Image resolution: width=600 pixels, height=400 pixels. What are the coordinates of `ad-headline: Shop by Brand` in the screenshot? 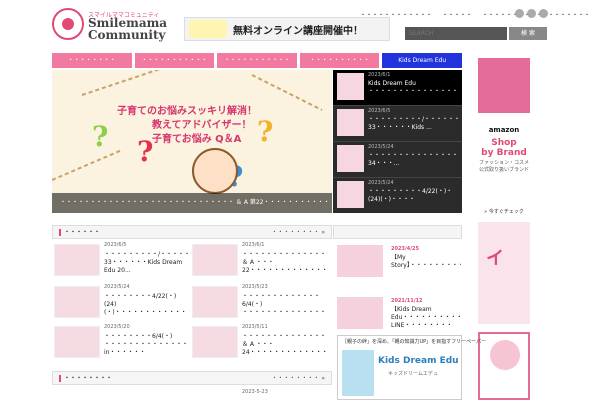 It's located at (504, 148).